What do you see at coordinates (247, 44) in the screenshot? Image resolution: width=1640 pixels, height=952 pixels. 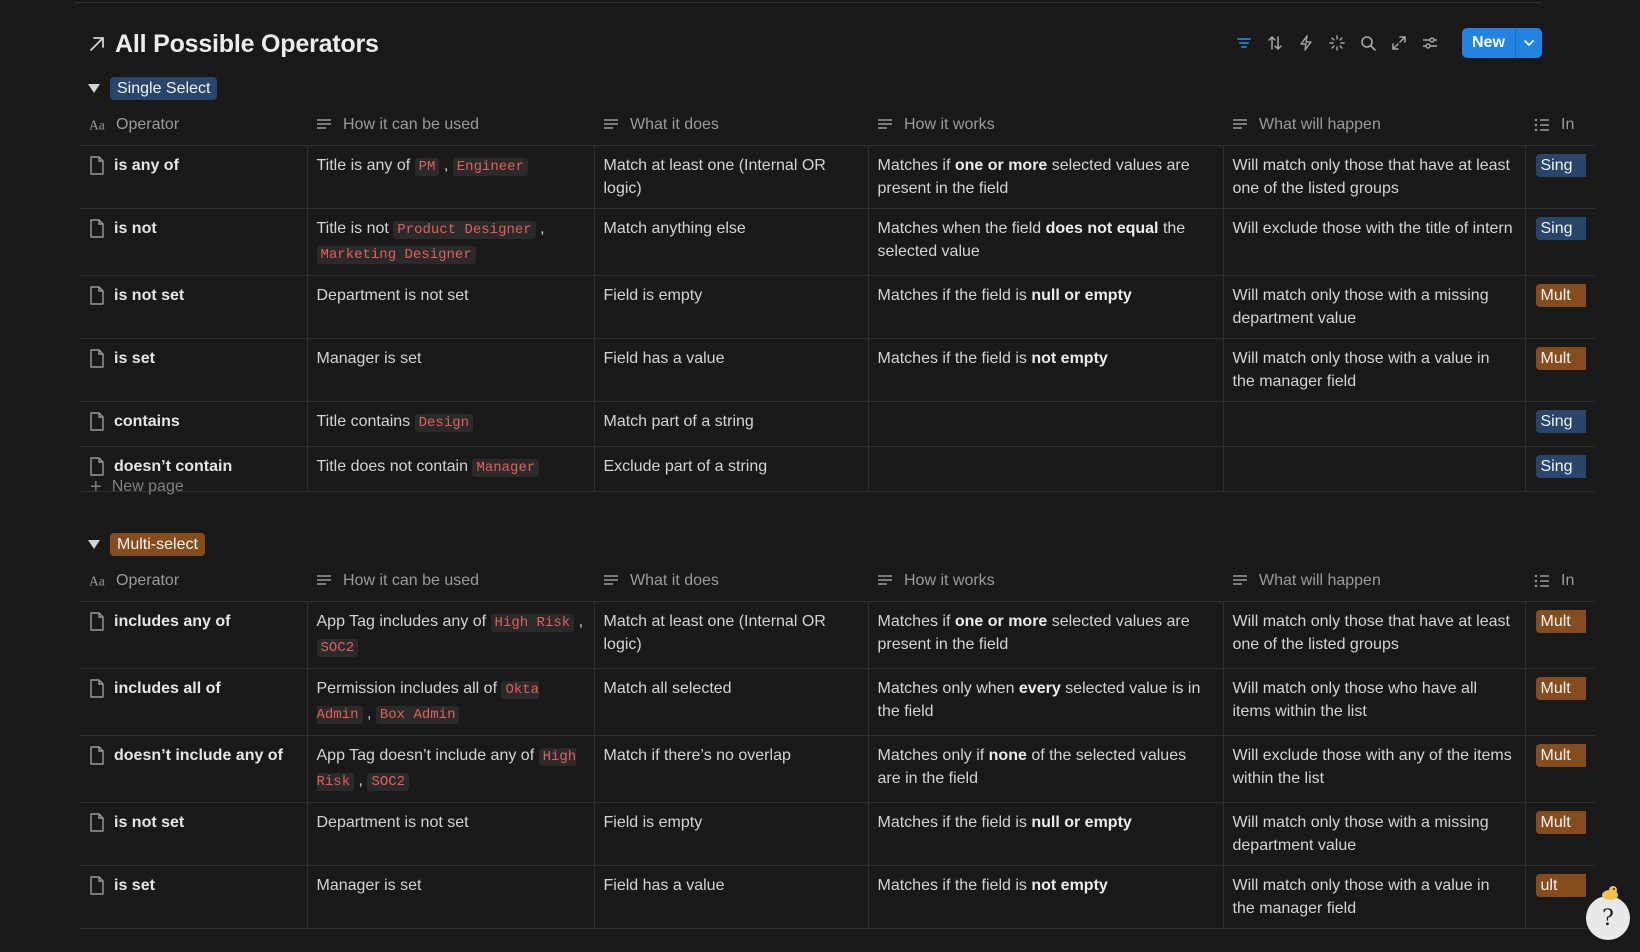 I see `page-title: All Possible Operators` at bounding box center [247, 44].